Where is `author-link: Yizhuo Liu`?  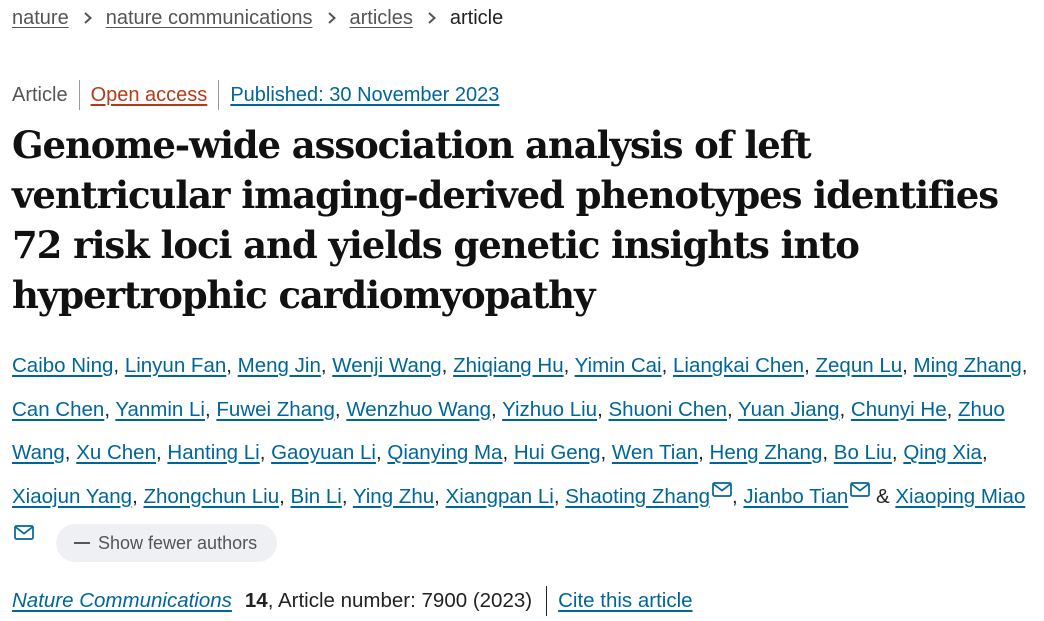 author-link: Yizhuo Liu is located at coordinates (549, 409).